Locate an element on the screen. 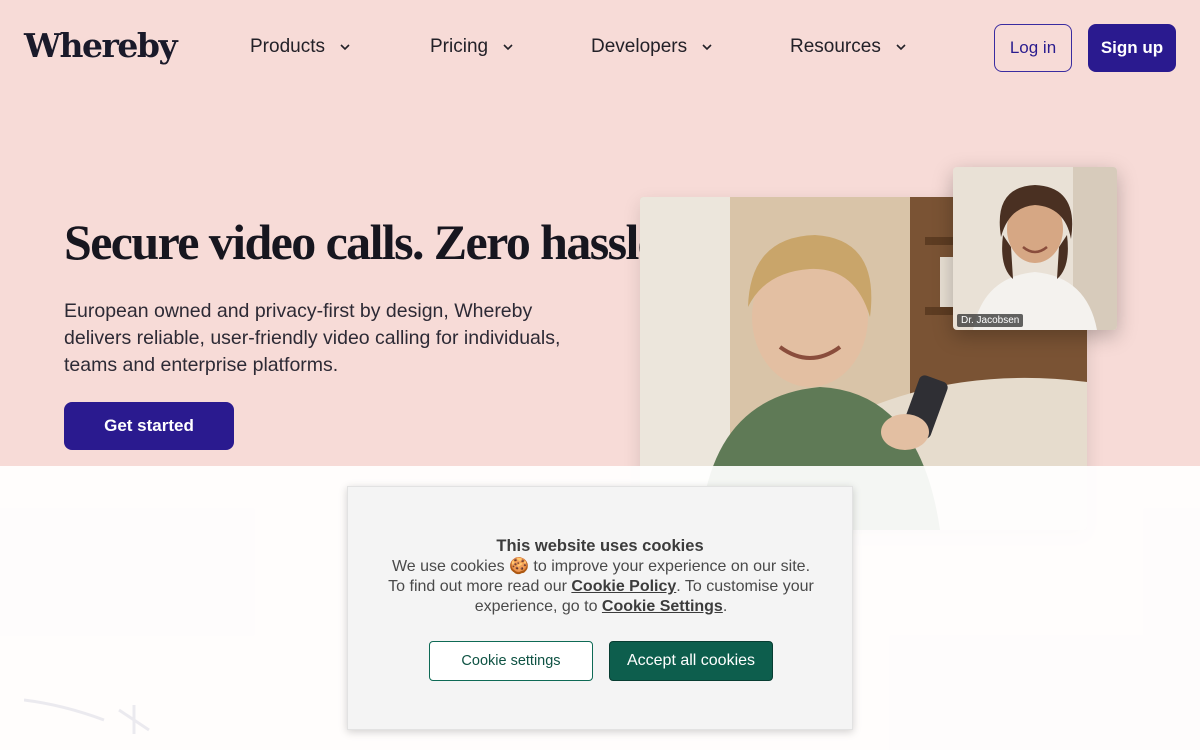  video-participant-tile: Dr. Jacobsen is located at coordinates (1035, 248).